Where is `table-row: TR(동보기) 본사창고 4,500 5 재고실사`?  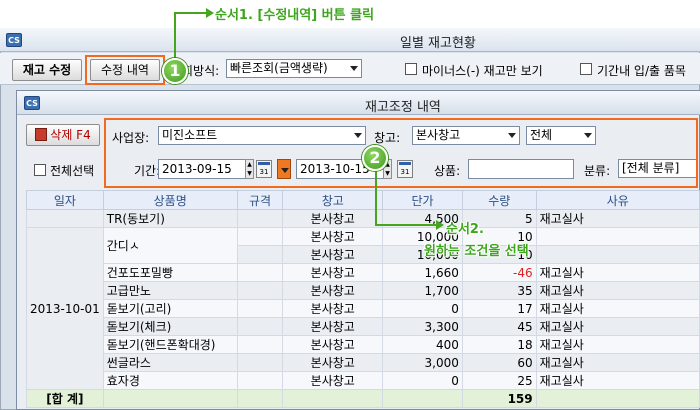 table-row: TR(동보기) 본사창고 4,500 5 재고실사 is located at coordinates (363, 218).